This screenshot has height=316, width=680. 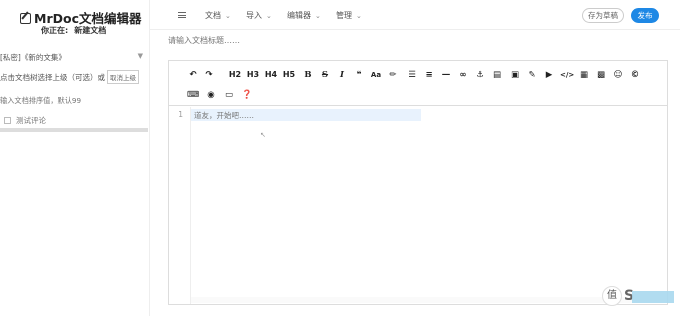 What do you see at coordinates (299, 15) in the screenshot?
I see `nav-label: 编辑器` at bounding box center [299, 15].